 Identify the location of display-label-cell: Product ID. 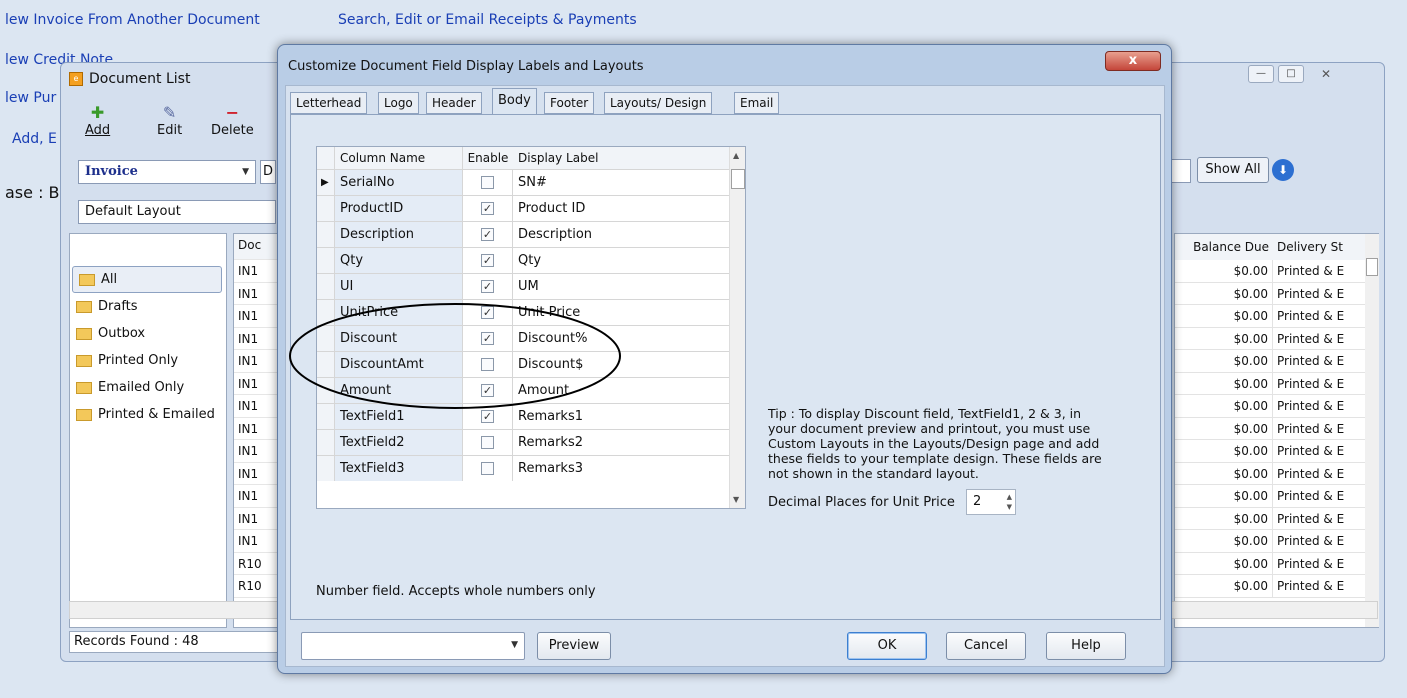
(621, 208).